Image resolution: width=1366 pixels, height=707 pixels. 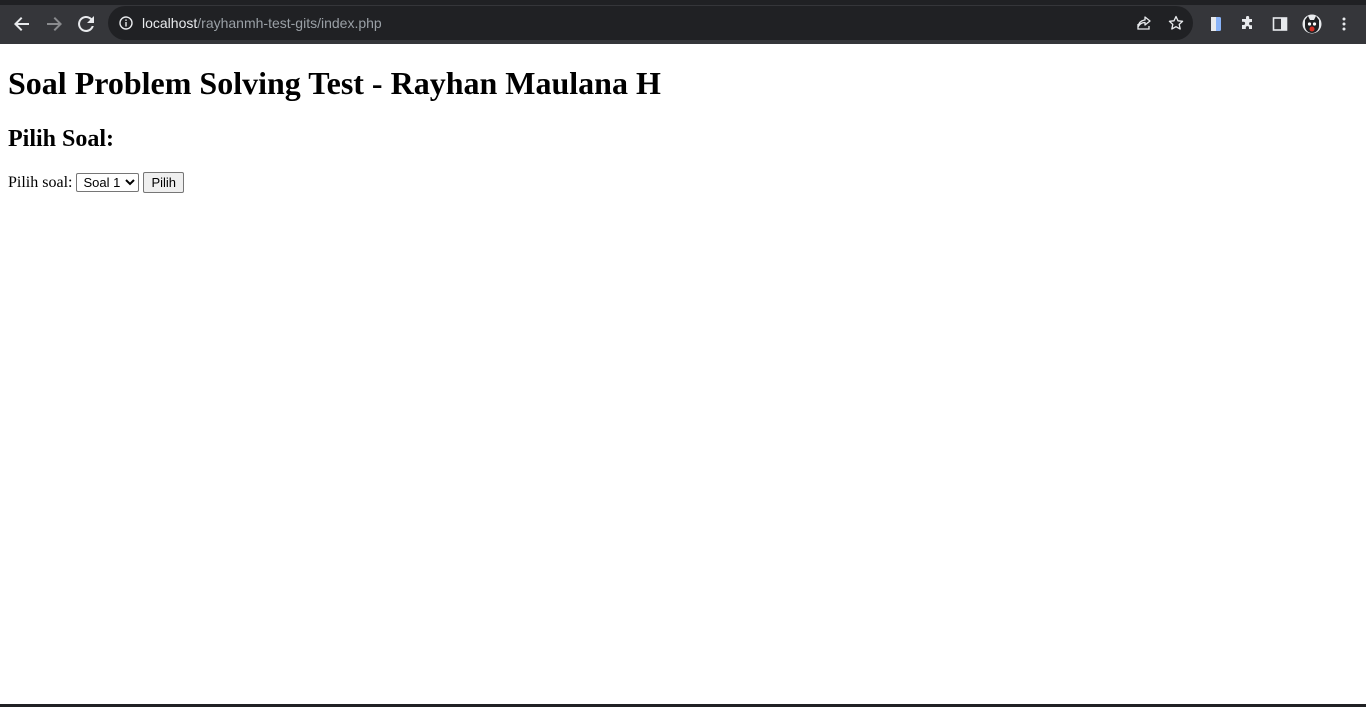 What do you see at coordinates (683, 182) in the screenshot?
I see `question-form: Pilih soal: Soal 1 Pilih` at bounding box center [683, 182].